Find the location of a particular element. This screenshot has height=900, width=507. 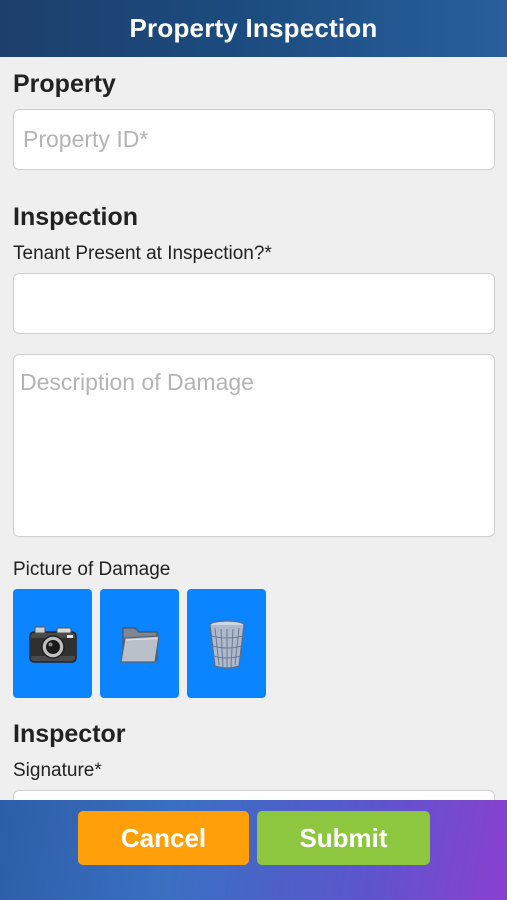

camera-icon is located at coordinates (52, 644).